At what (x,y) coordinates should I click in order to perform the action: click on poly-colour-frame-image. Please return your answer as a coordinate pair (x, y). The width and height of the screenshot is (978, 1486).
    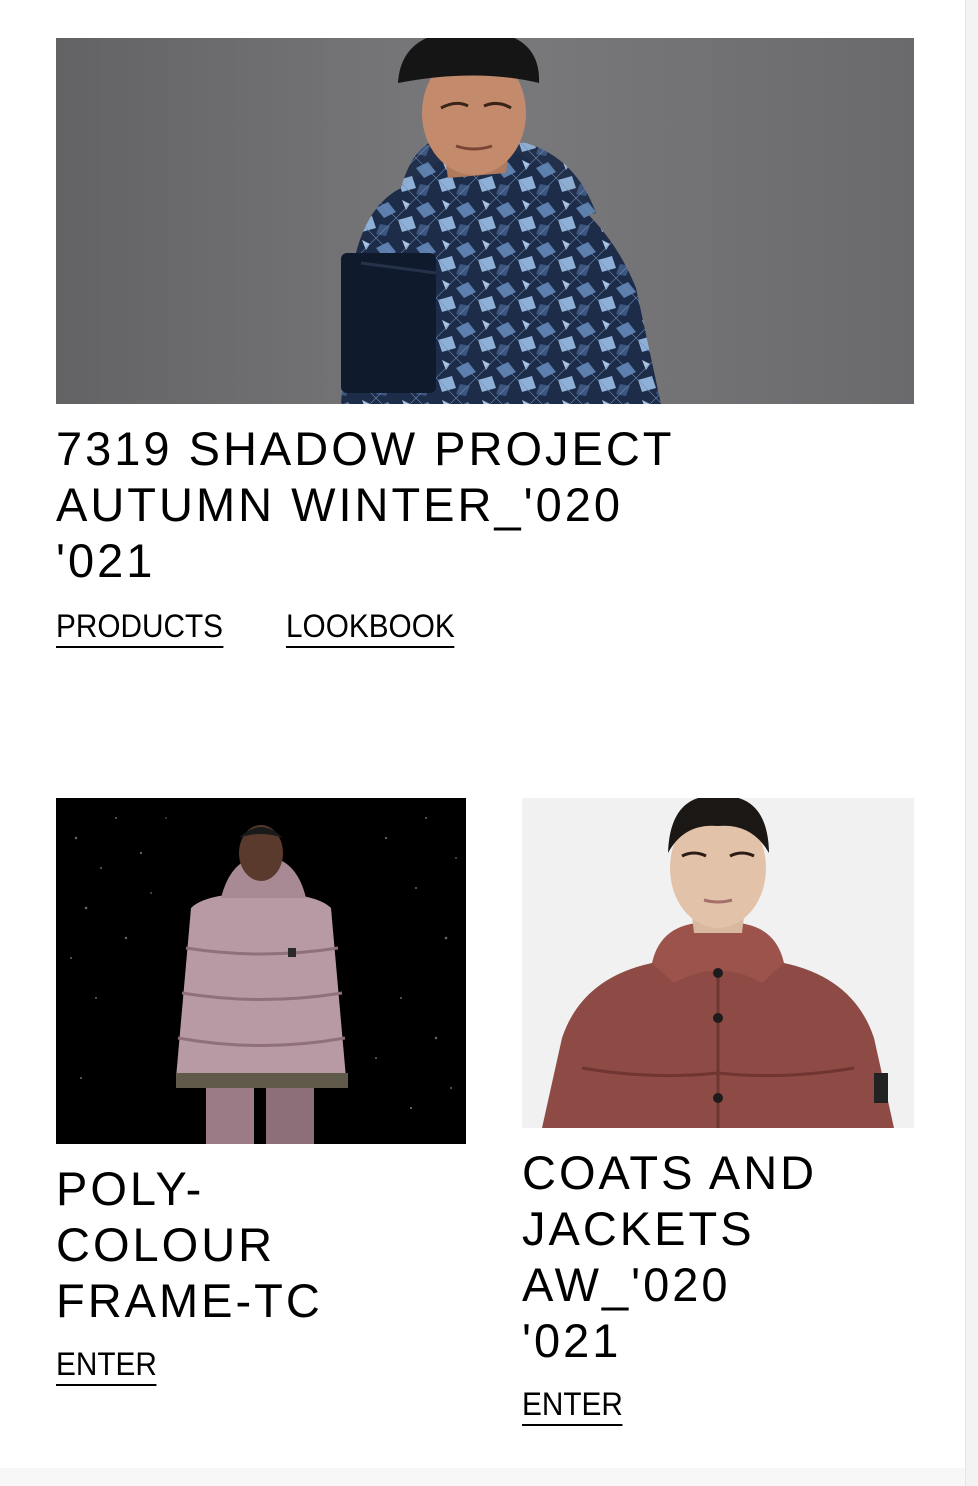
    Looking at the image, I should click on (261, 971).